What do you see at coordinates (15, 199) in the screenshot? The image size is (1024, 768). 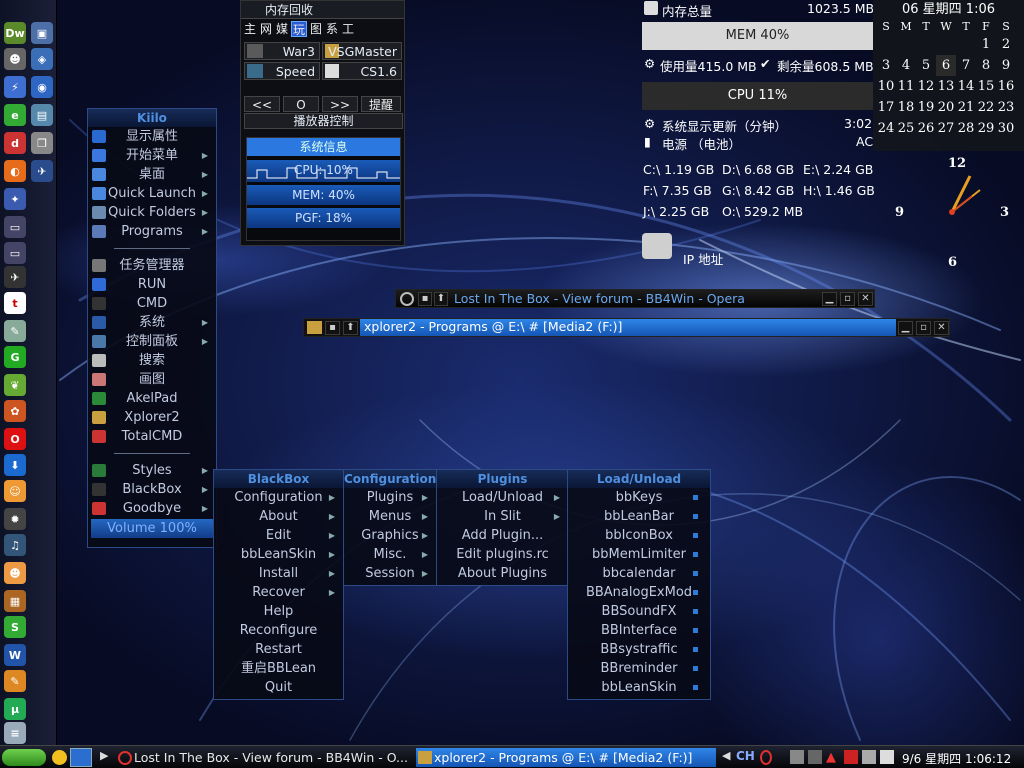 I see `tool-icon: ✦` at bounding box center [15, 199].